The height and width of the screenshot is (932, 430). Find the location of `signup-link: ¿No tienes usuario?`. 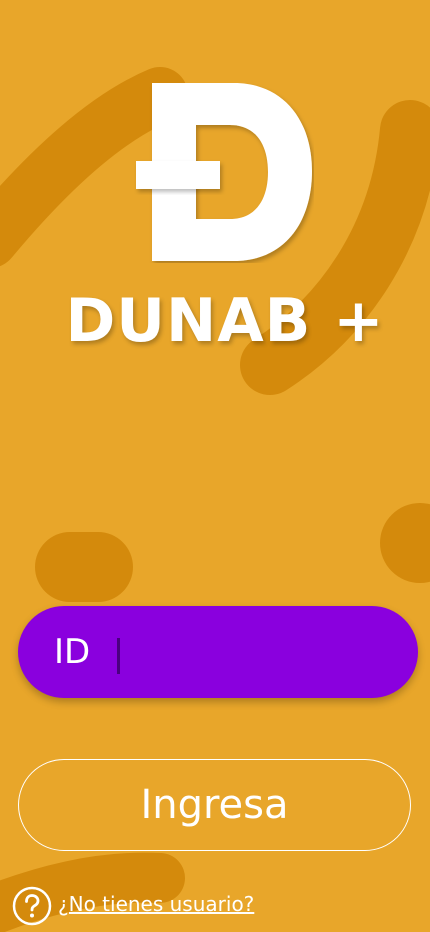

signup-link: ¿No tienes usuario? is located at coordinates (156, 904).